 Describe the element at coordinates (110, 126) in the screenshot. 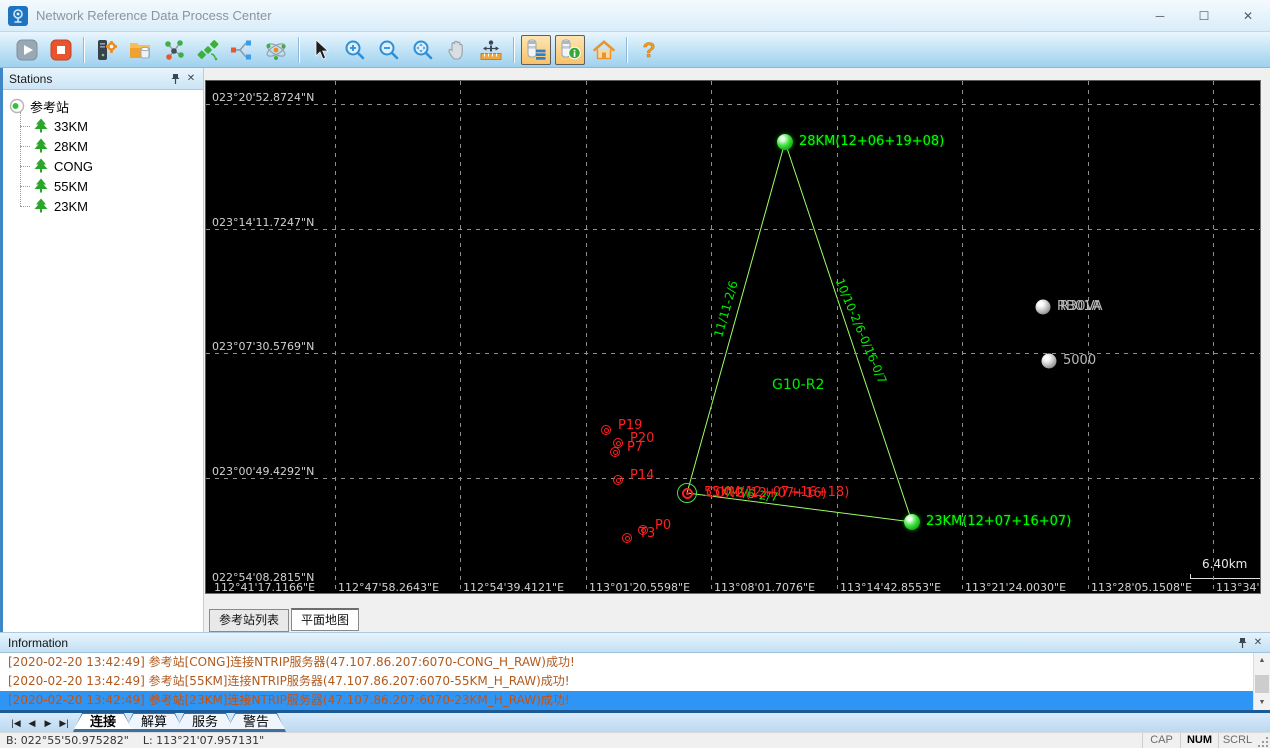

I see `tree-item-33KM: 33KM` at that location.